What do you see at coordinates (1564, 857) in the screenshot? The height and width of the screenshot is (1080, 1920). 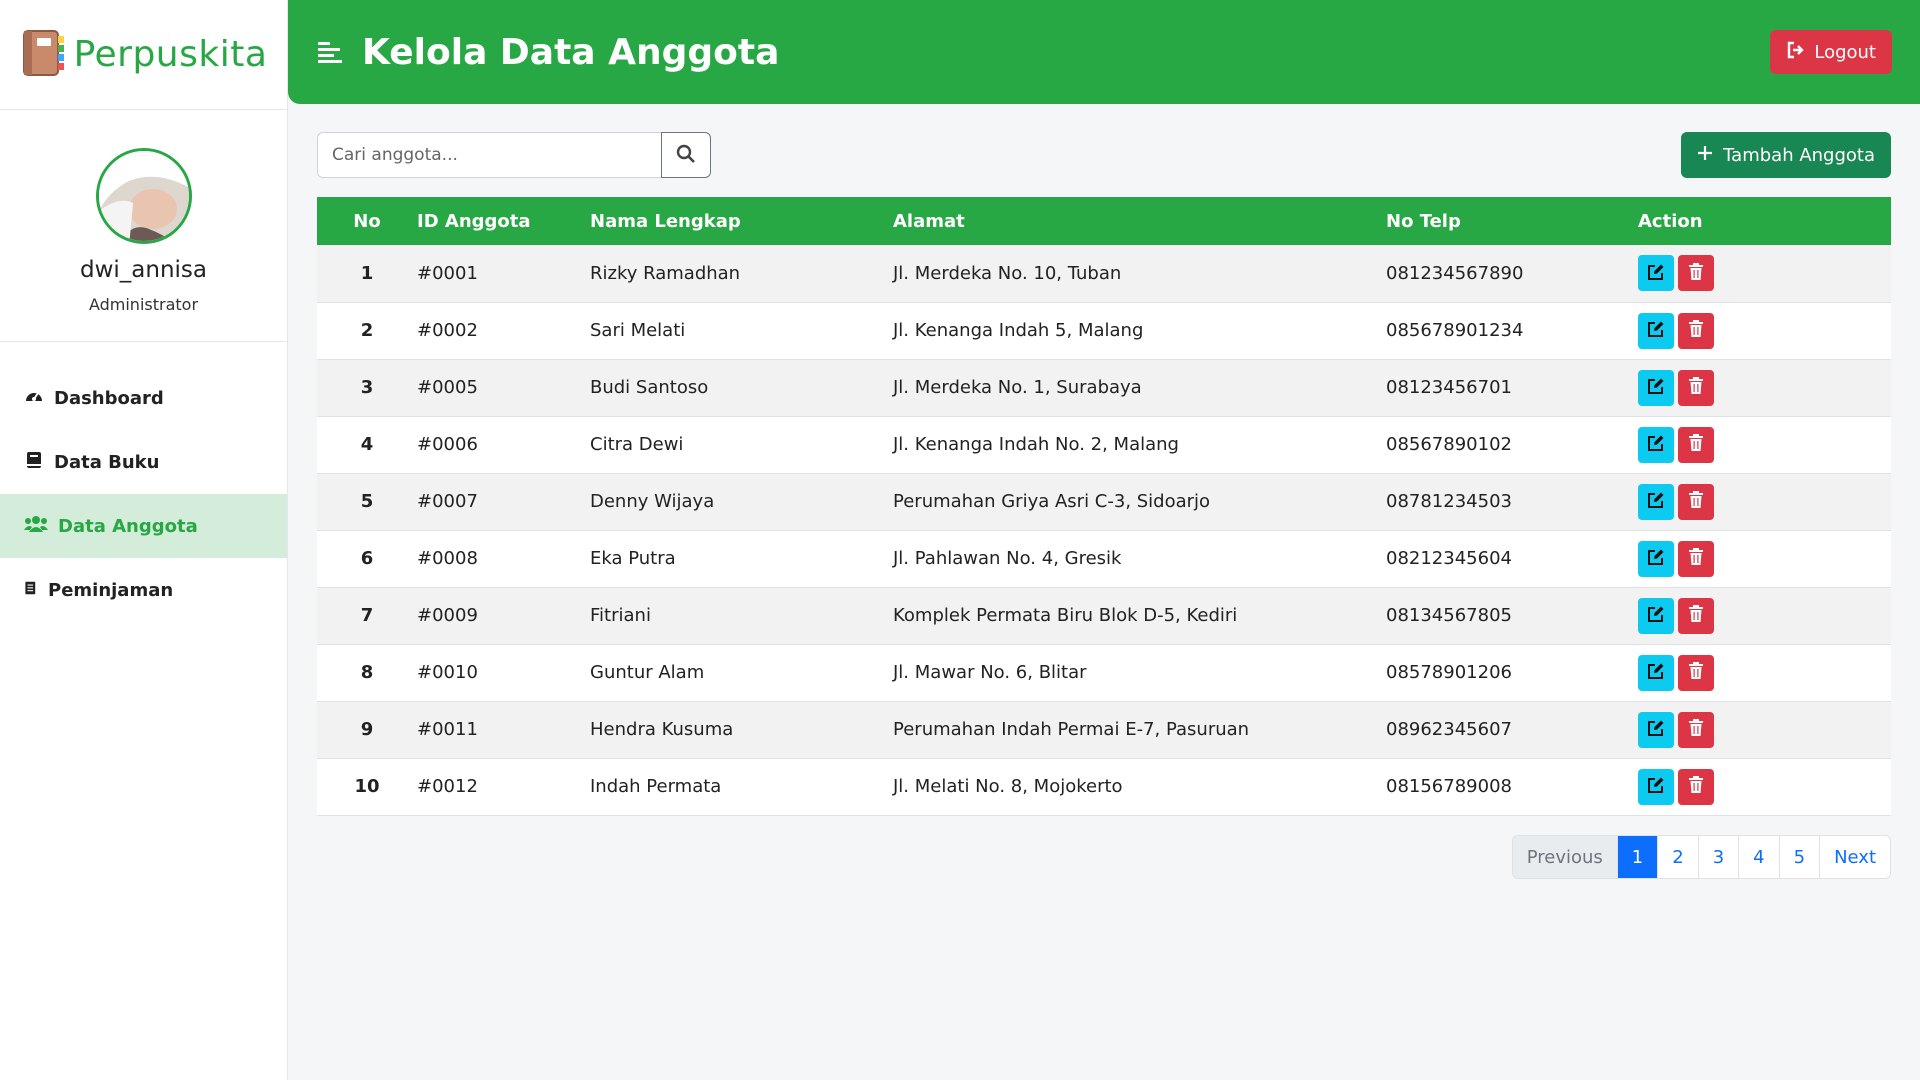 I see `pagination-previous: Previous` at bounding box center [1564, 857].